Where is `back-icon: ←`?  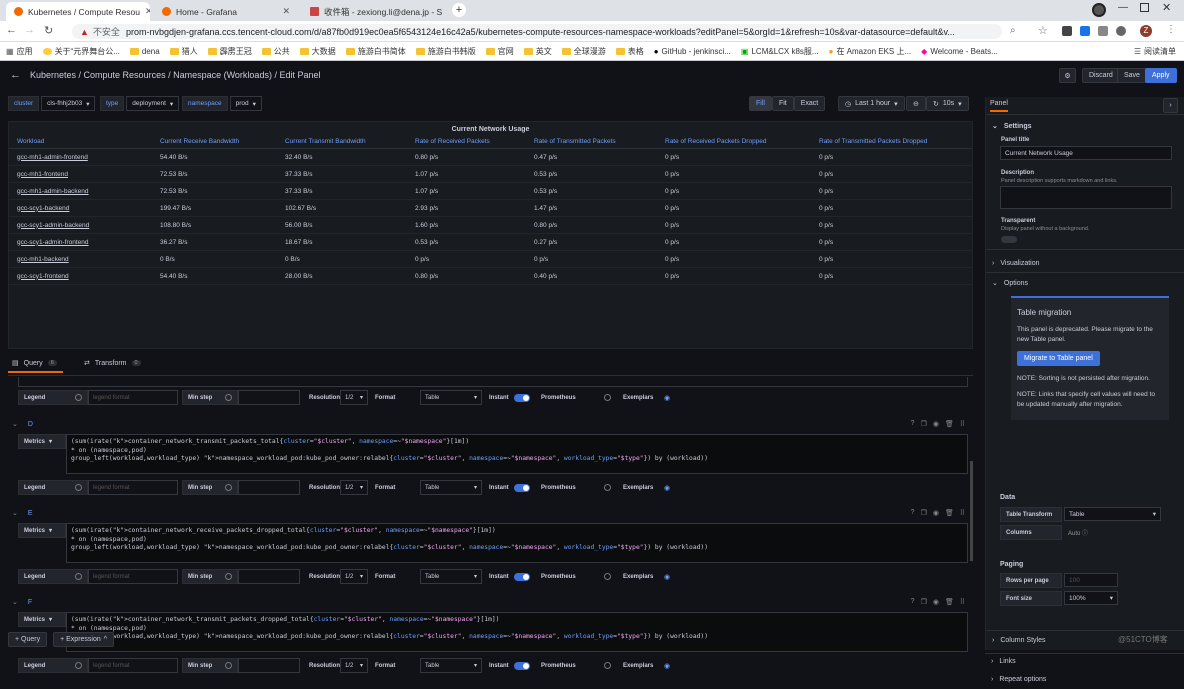 back-icon: ← is located at coordinates (11, 30).